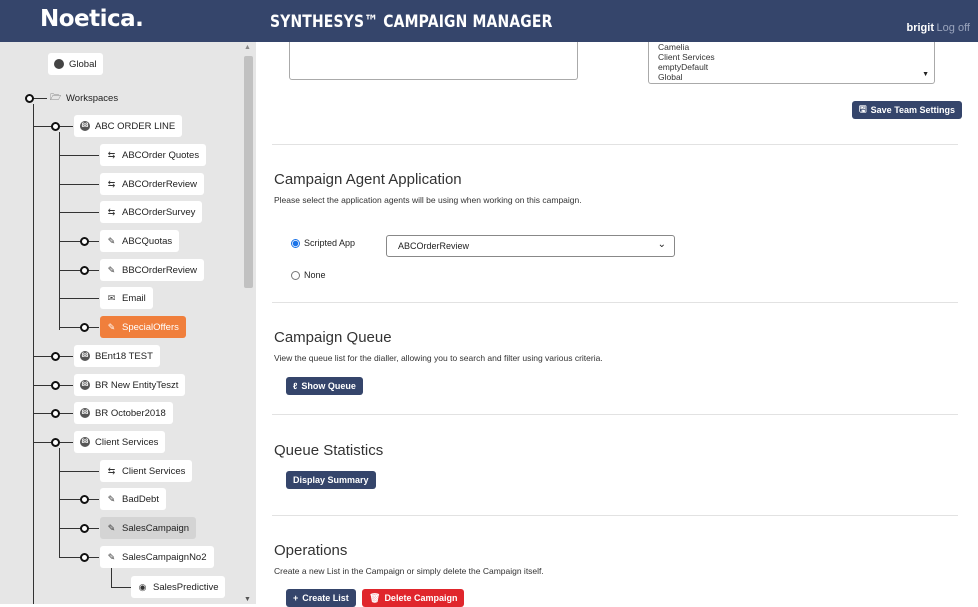 The image size is (978, 607). Describe the element at coordinates (128, 126) in the screenshot. I see `tree-node-abc-order-line: 88 ABC ORDER LINE` at that location.